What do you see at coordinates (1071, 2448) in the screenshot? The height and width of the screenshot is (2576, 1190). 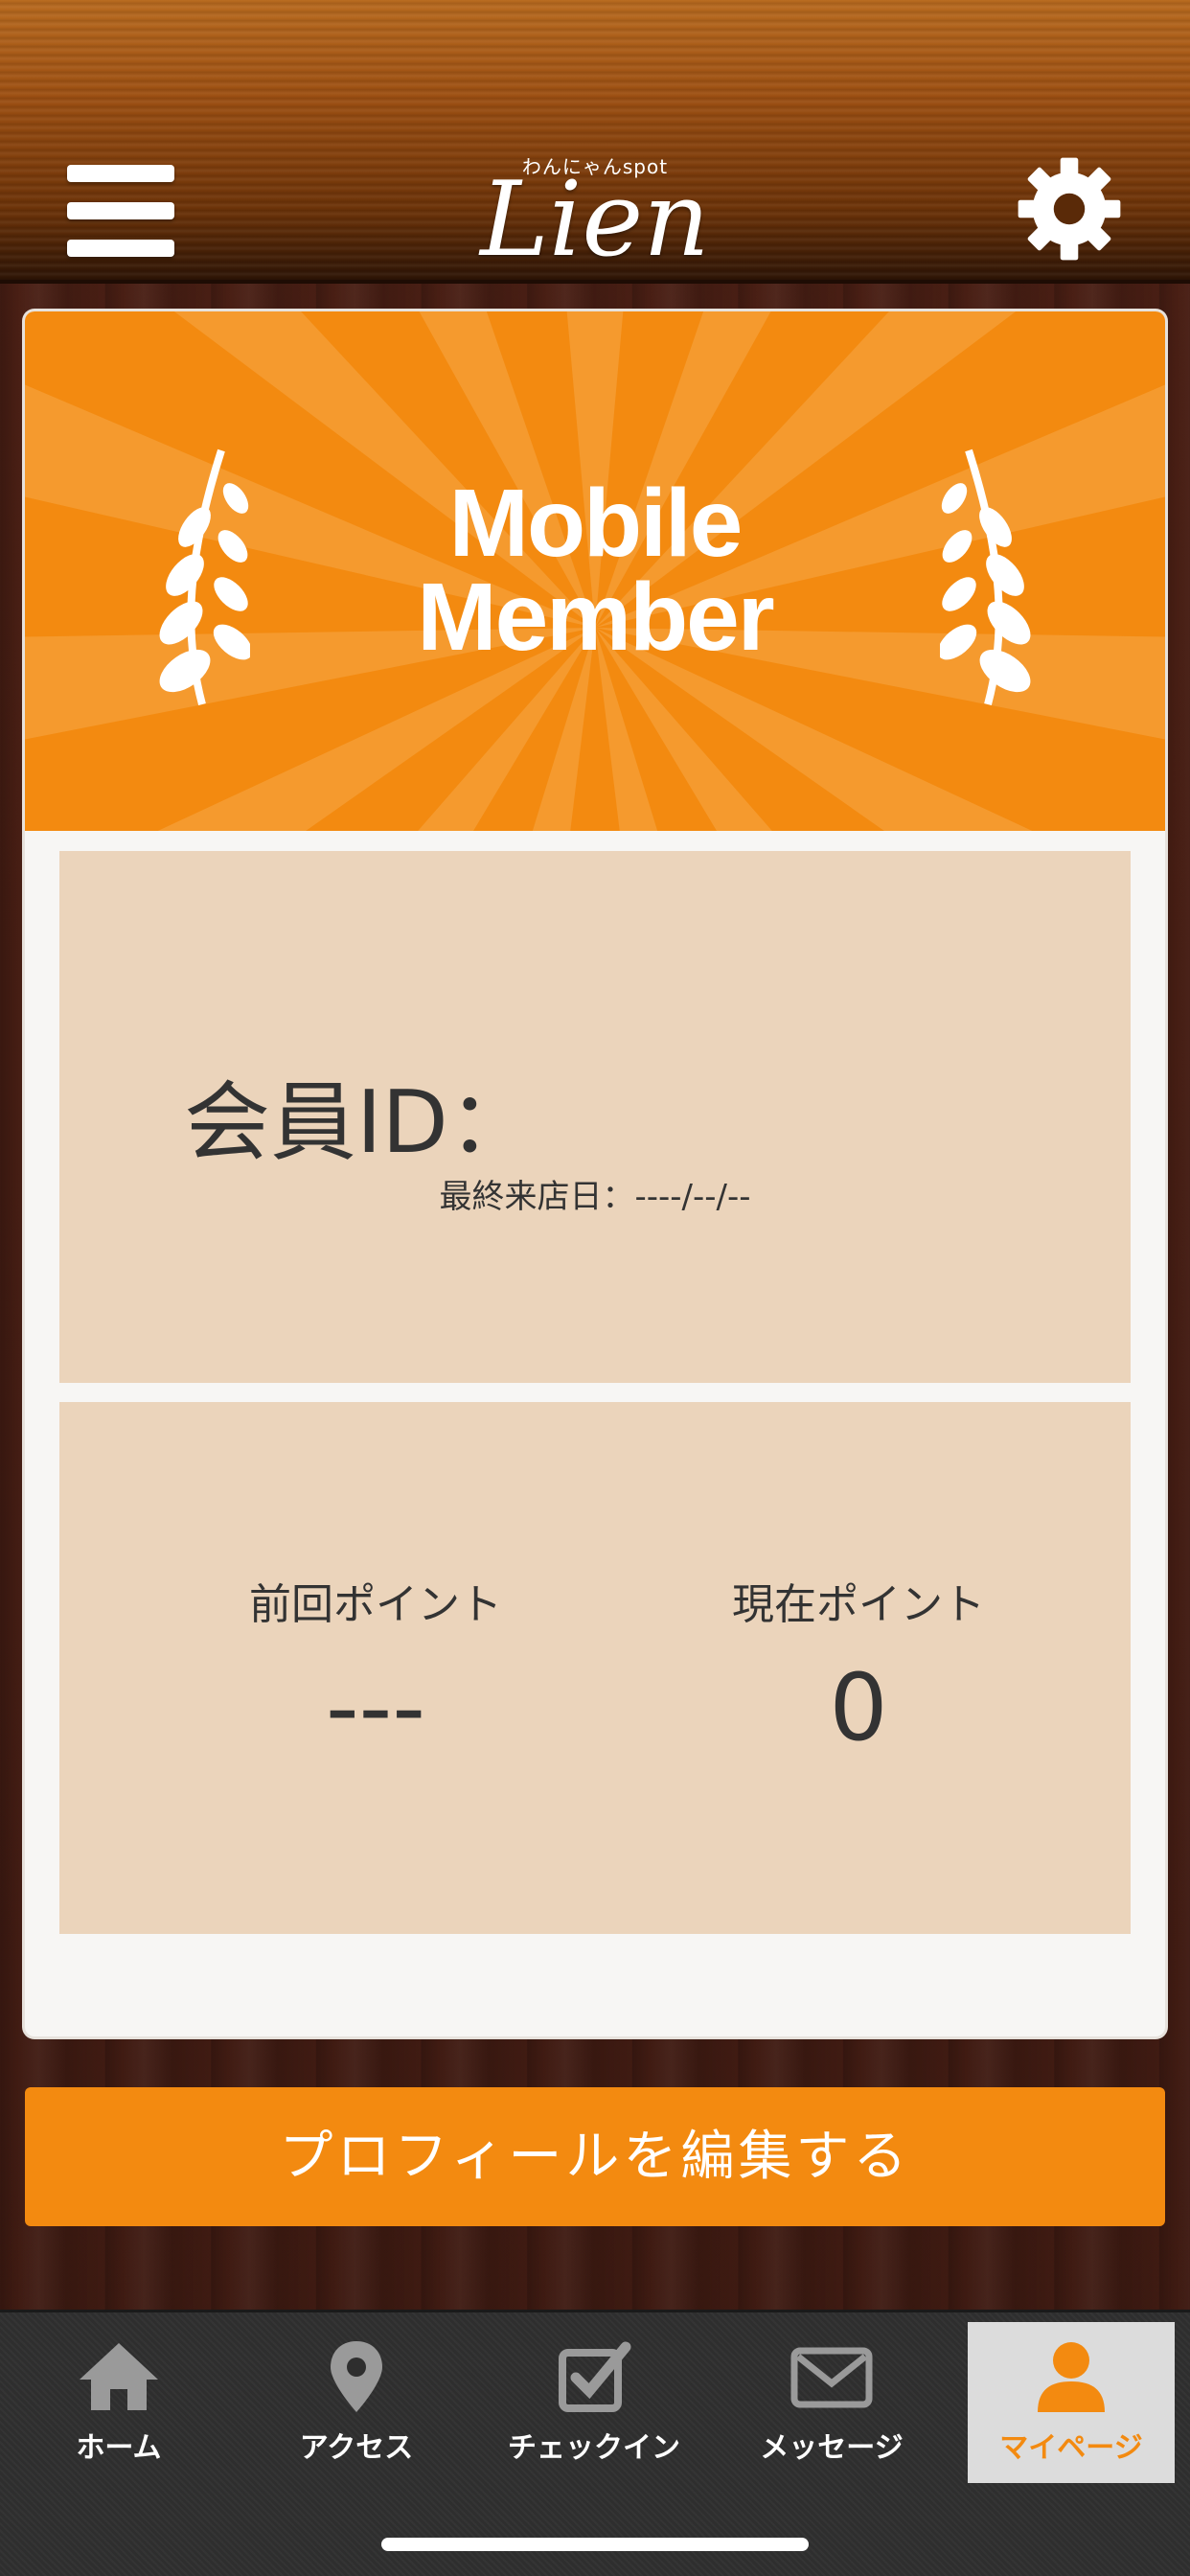 I see `tab-mypage-label: マイページ` at bounding box center [1071, 2448].